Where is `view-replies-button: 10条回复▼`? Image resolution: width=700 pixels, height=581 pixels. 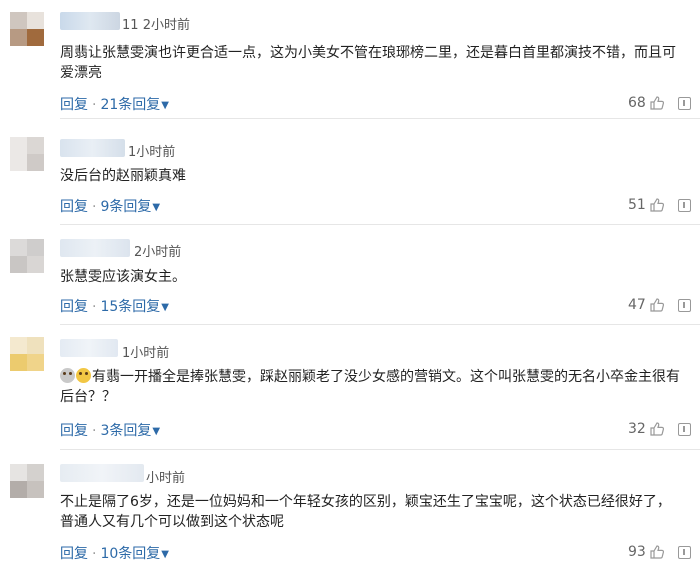
view-replies-button: 10条回复▼ is located at coordinates (134, 554).